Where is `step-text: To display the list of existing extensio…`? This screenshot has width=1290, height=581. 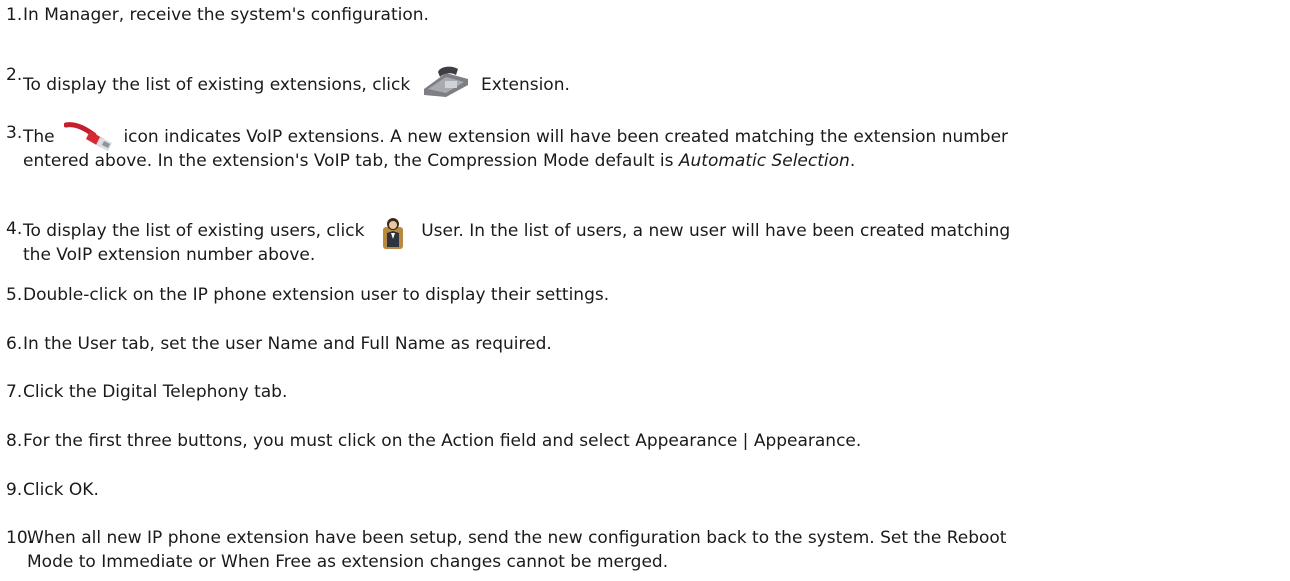 step-text: To display the list of existing extensio… is located at coordinates (217, 85).